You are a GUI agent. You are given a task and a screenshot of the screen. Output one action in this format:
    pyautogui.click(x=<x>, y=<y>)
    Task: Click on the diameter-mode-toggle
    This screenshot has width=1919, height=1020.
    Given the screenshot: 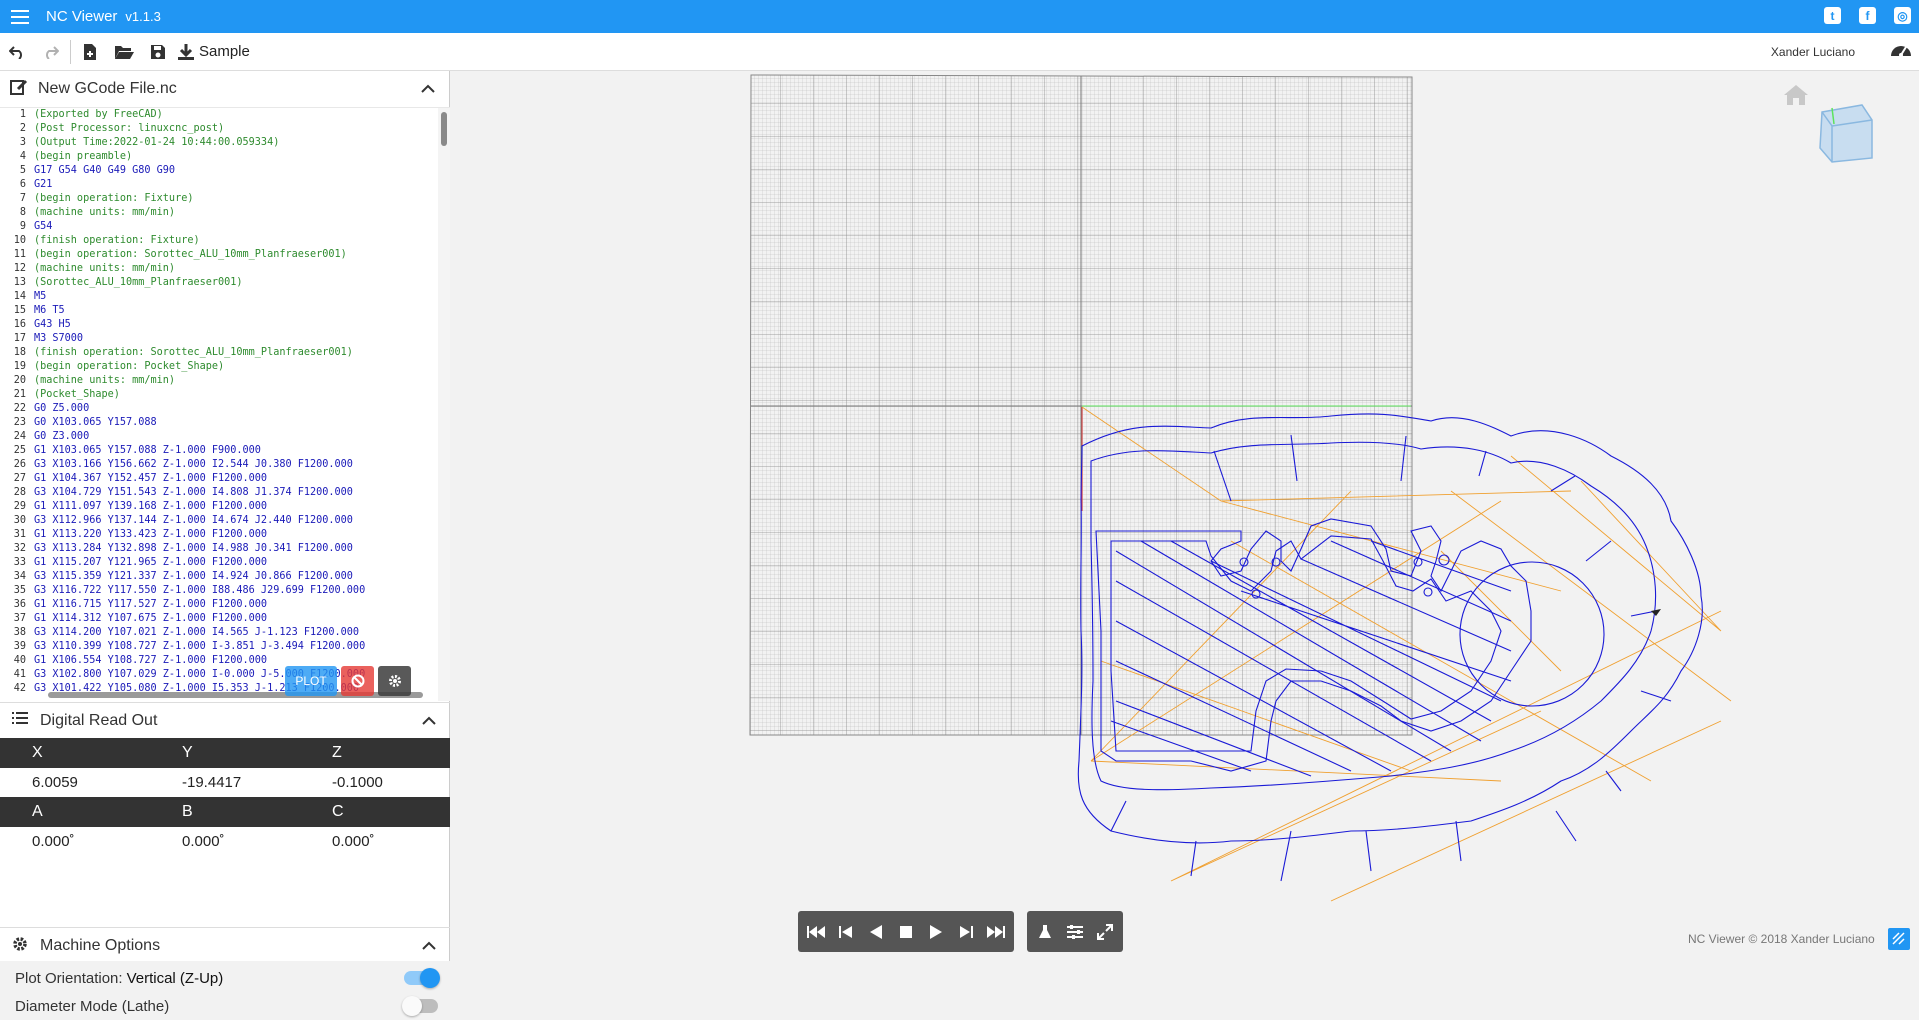 What is the action you would take?
    pyautogui.click(x=420, y=1006)
    